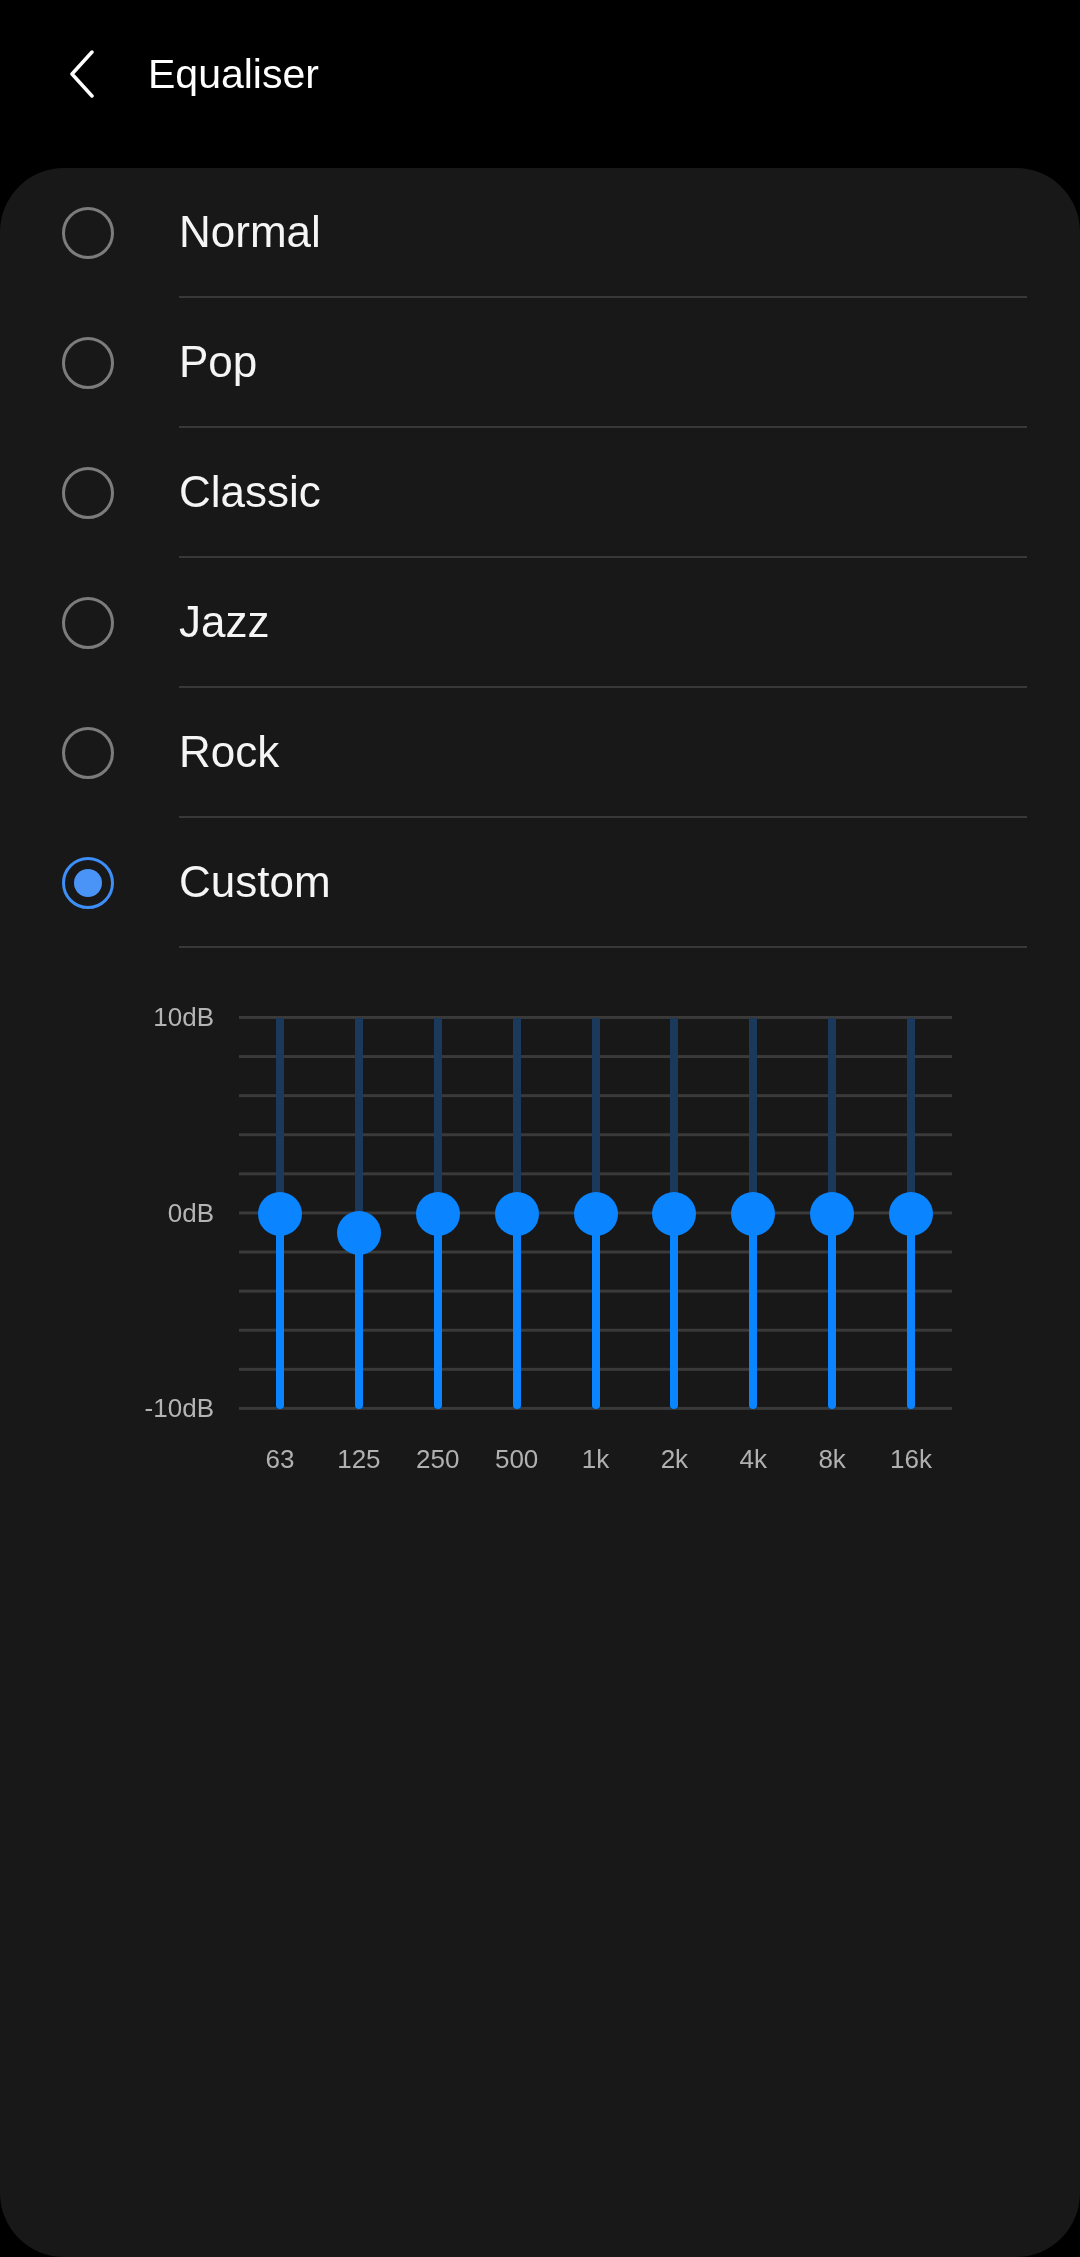 This screenshot has width=1080, height=2257. Describe the element at coordinates (438, 1459) in the screenshot. I see `band-label: 250` at that location.